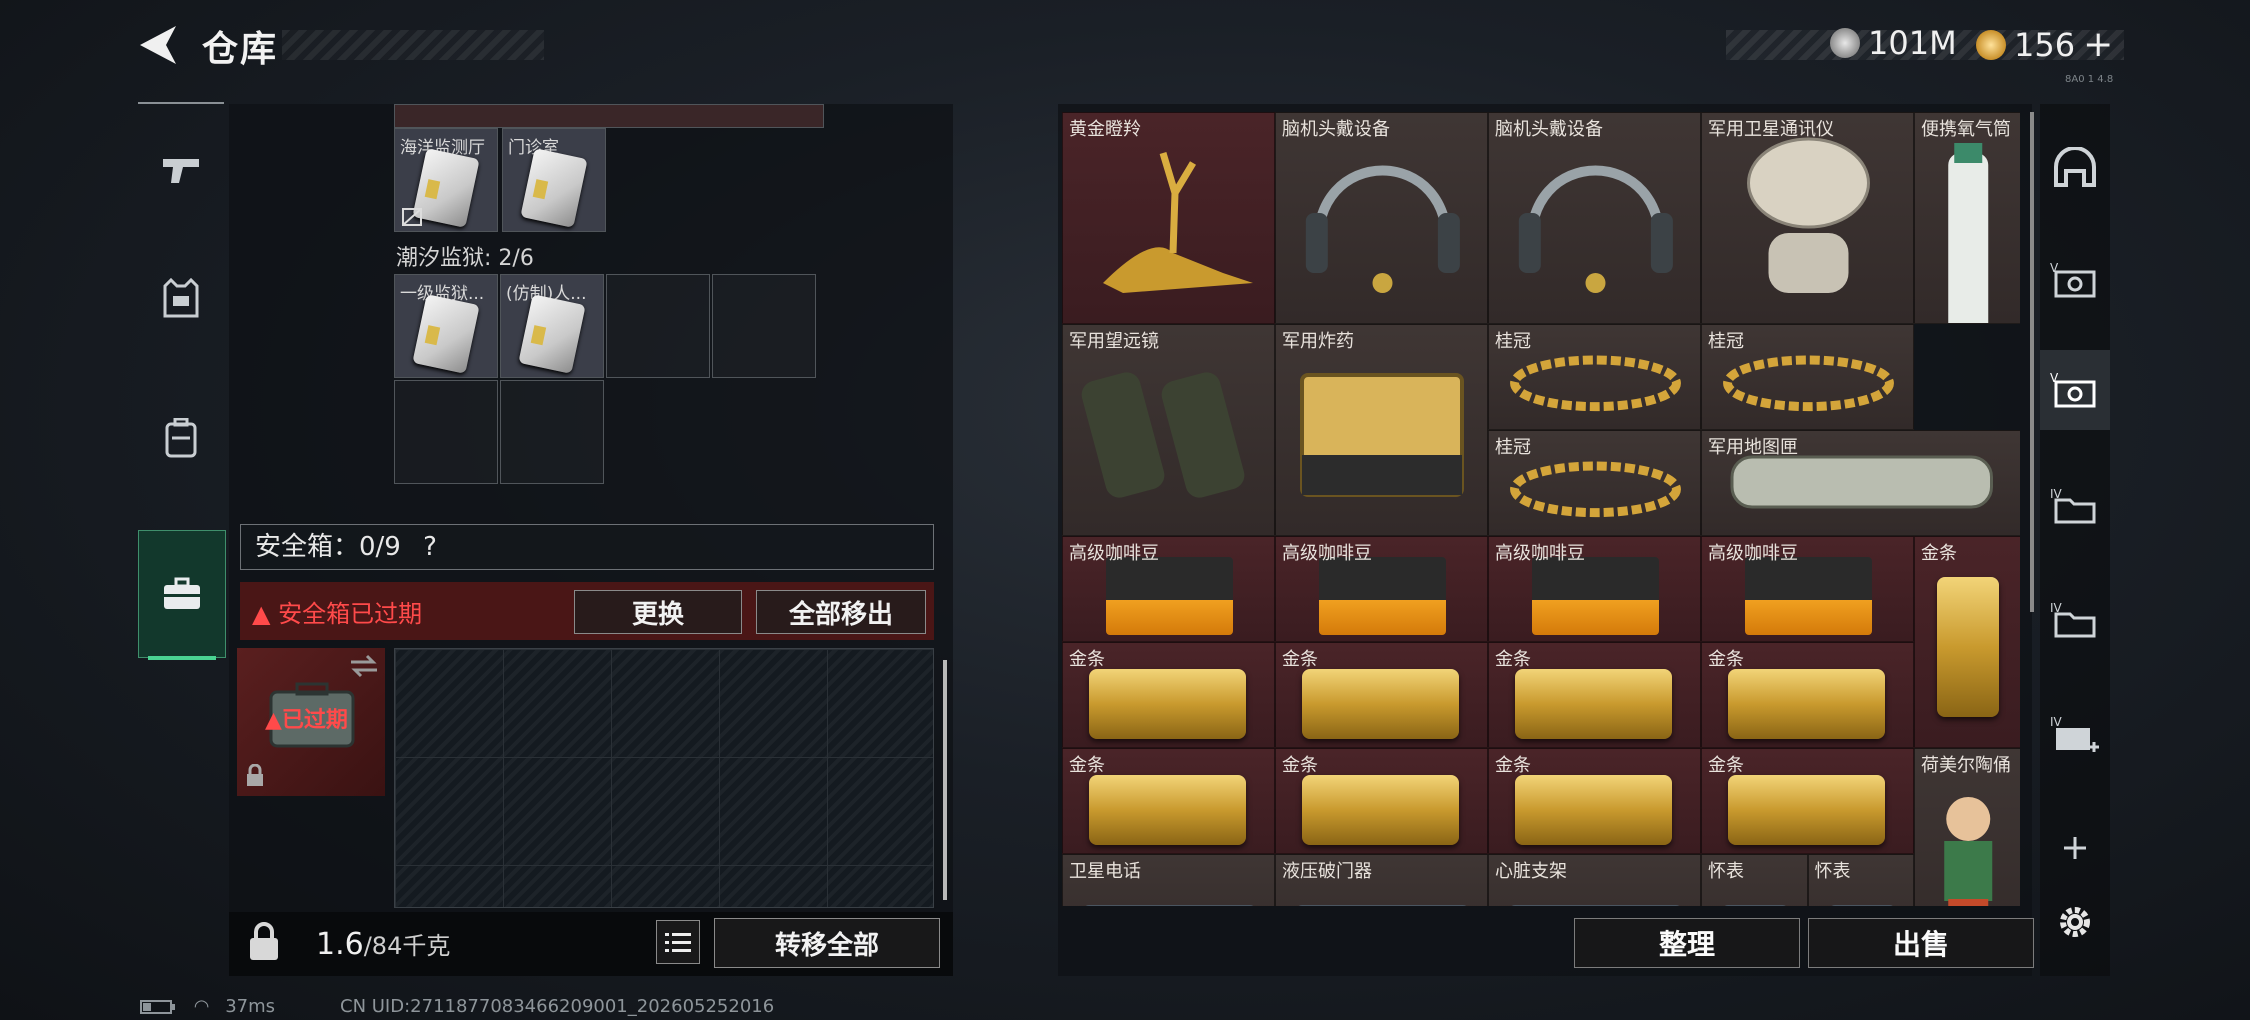 This screenshot has width=2250, height=1020. I want to click on nav-storage-v-1: V, so click(2075, 280).